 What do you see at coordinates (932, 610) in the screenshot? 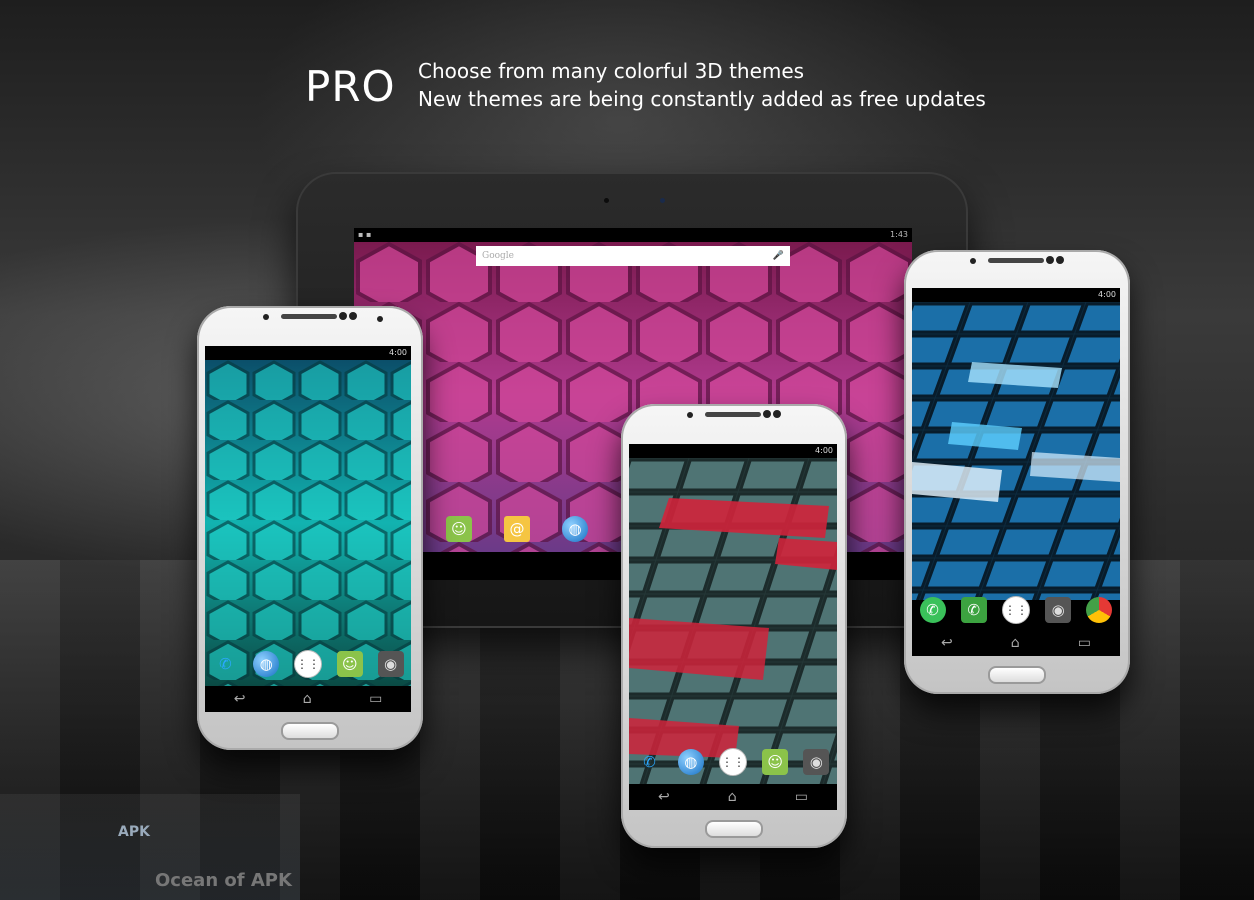
I see `whatsapp-icon: ✆` at bounding box center [932, 610].